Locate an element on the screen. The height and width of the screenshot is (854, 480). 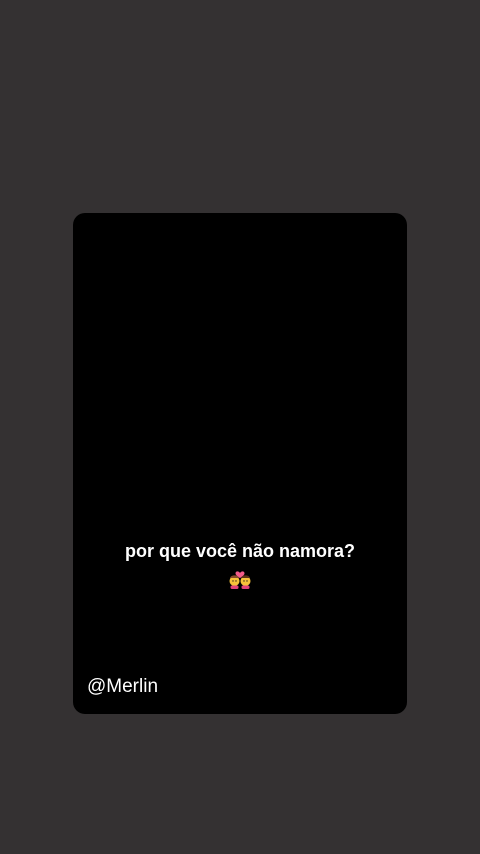
username-watermark: @Merlin is located at coordinates (123, 686).